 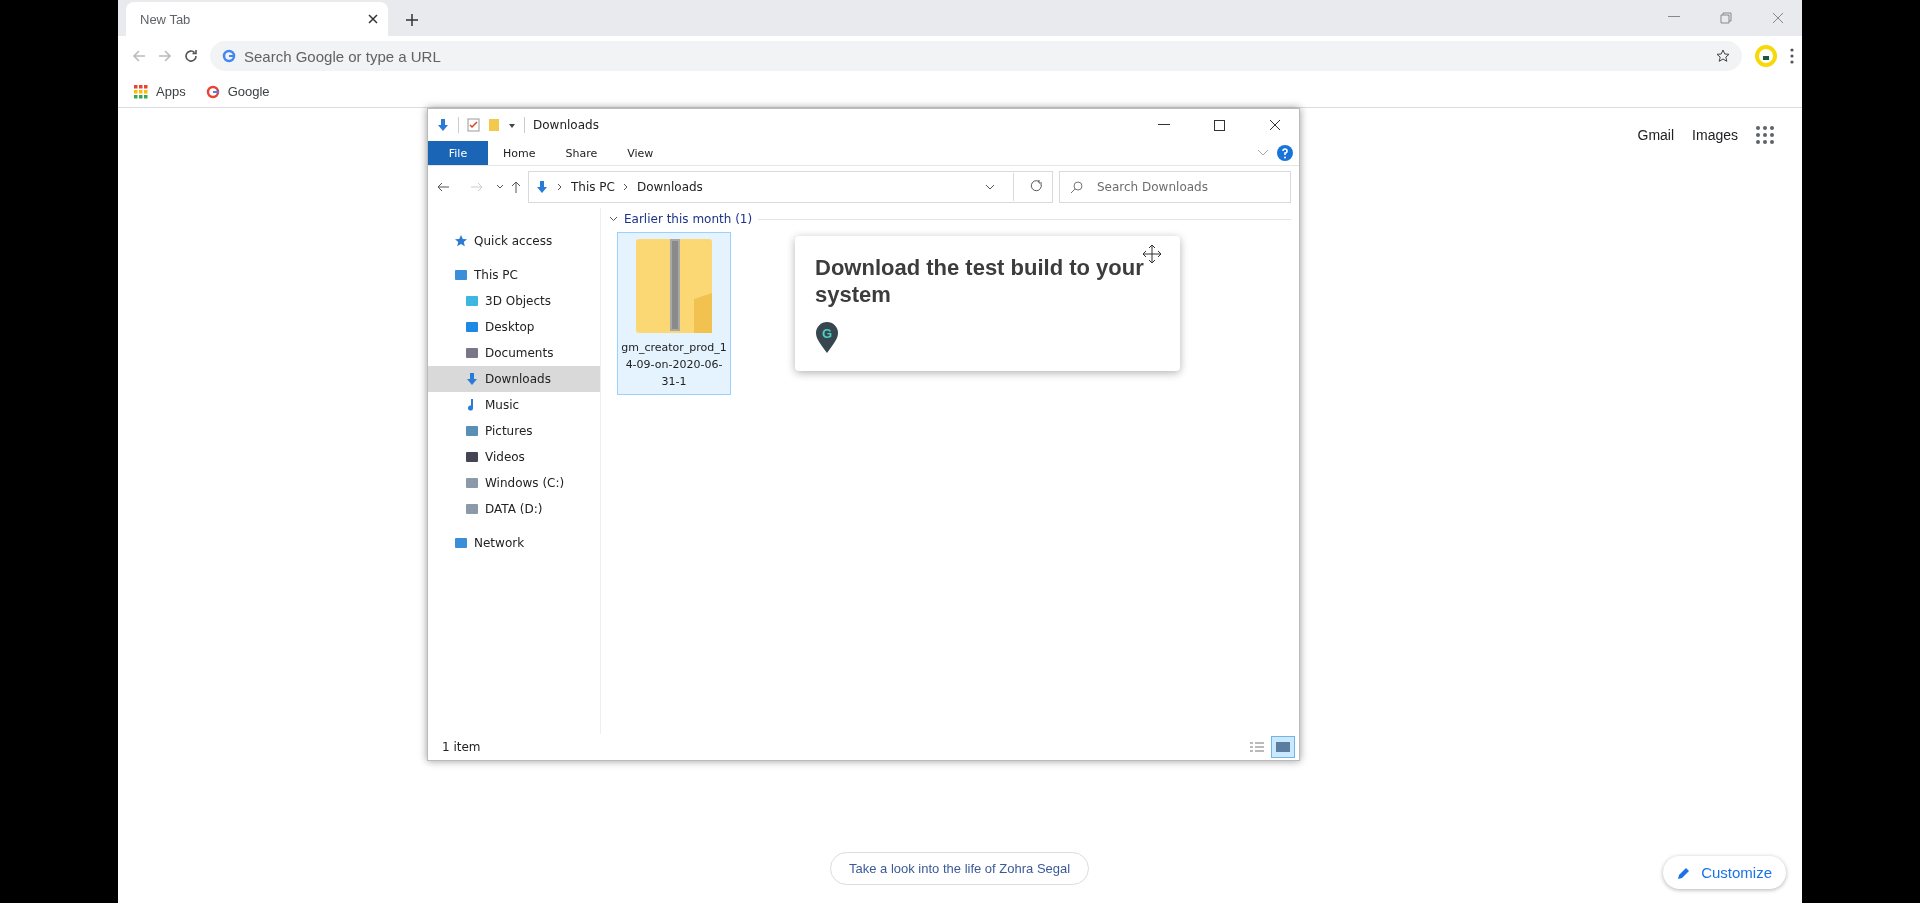 What do you see at coordinates (1724, 872) in the screenshot?
I see `customize-button: Customize` at bounding box center [1724, 872].